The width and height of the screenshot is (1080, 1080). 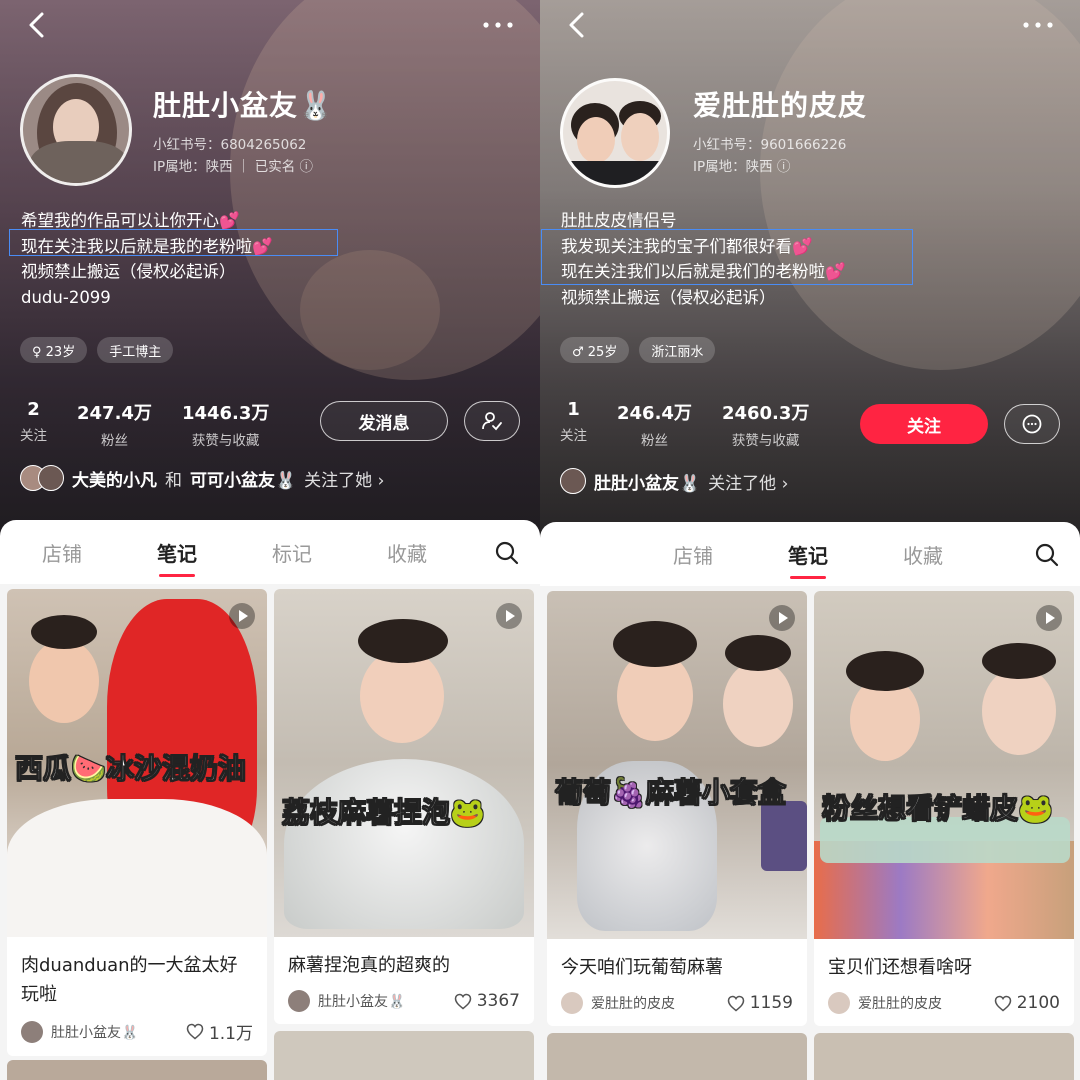 What do you see at coordinates (243, 105) in the screenshot?
I see `profile-name: 肚肚小盆友🐰` at bounding box center [243, 105].